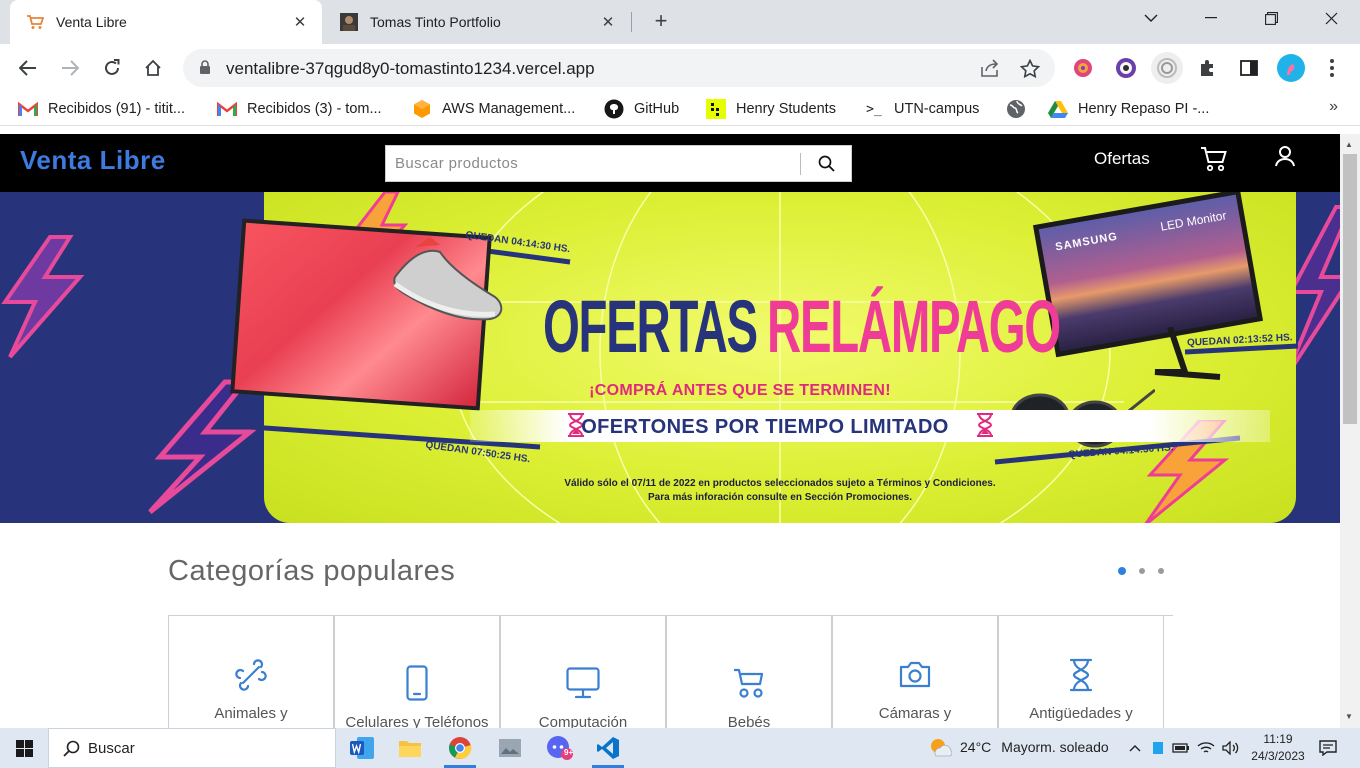  What do you see at coordinates (661, 22) in the screenshot?
I see `new-tab-button: +` at bounding box center [661, 22].